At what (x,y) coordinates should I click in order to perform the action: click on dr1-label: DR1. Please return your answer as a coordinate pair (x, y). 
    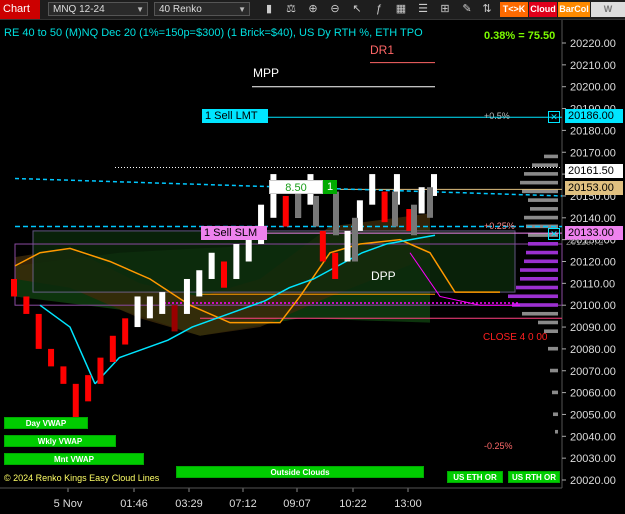
    Looking at the image, I should click on (382, 50).